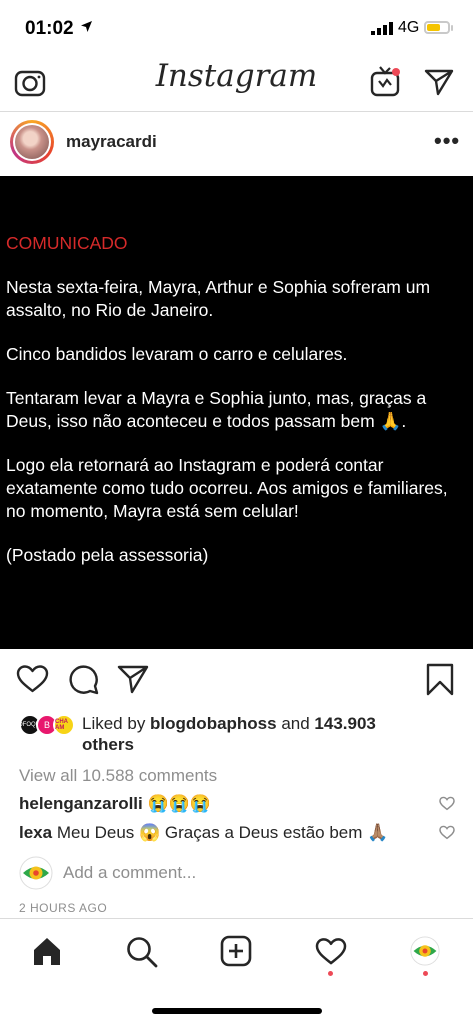  Describe the element at coordinates (116, 723) in the screenshot. I see `likes-prefix: Liked by` at that location.